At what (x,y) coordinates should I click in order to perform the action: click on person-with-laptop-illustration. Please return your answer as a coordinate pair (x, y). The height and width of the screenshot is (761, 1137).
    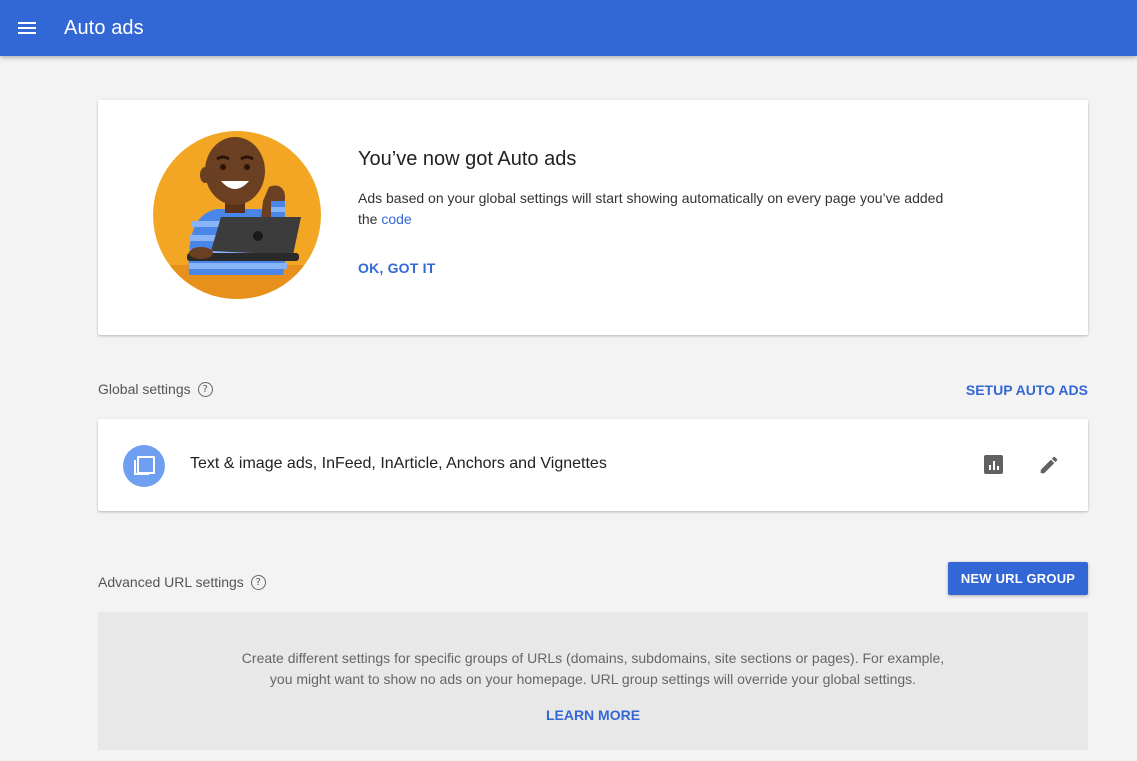
    Looking at the image, I should click on (237, 215).